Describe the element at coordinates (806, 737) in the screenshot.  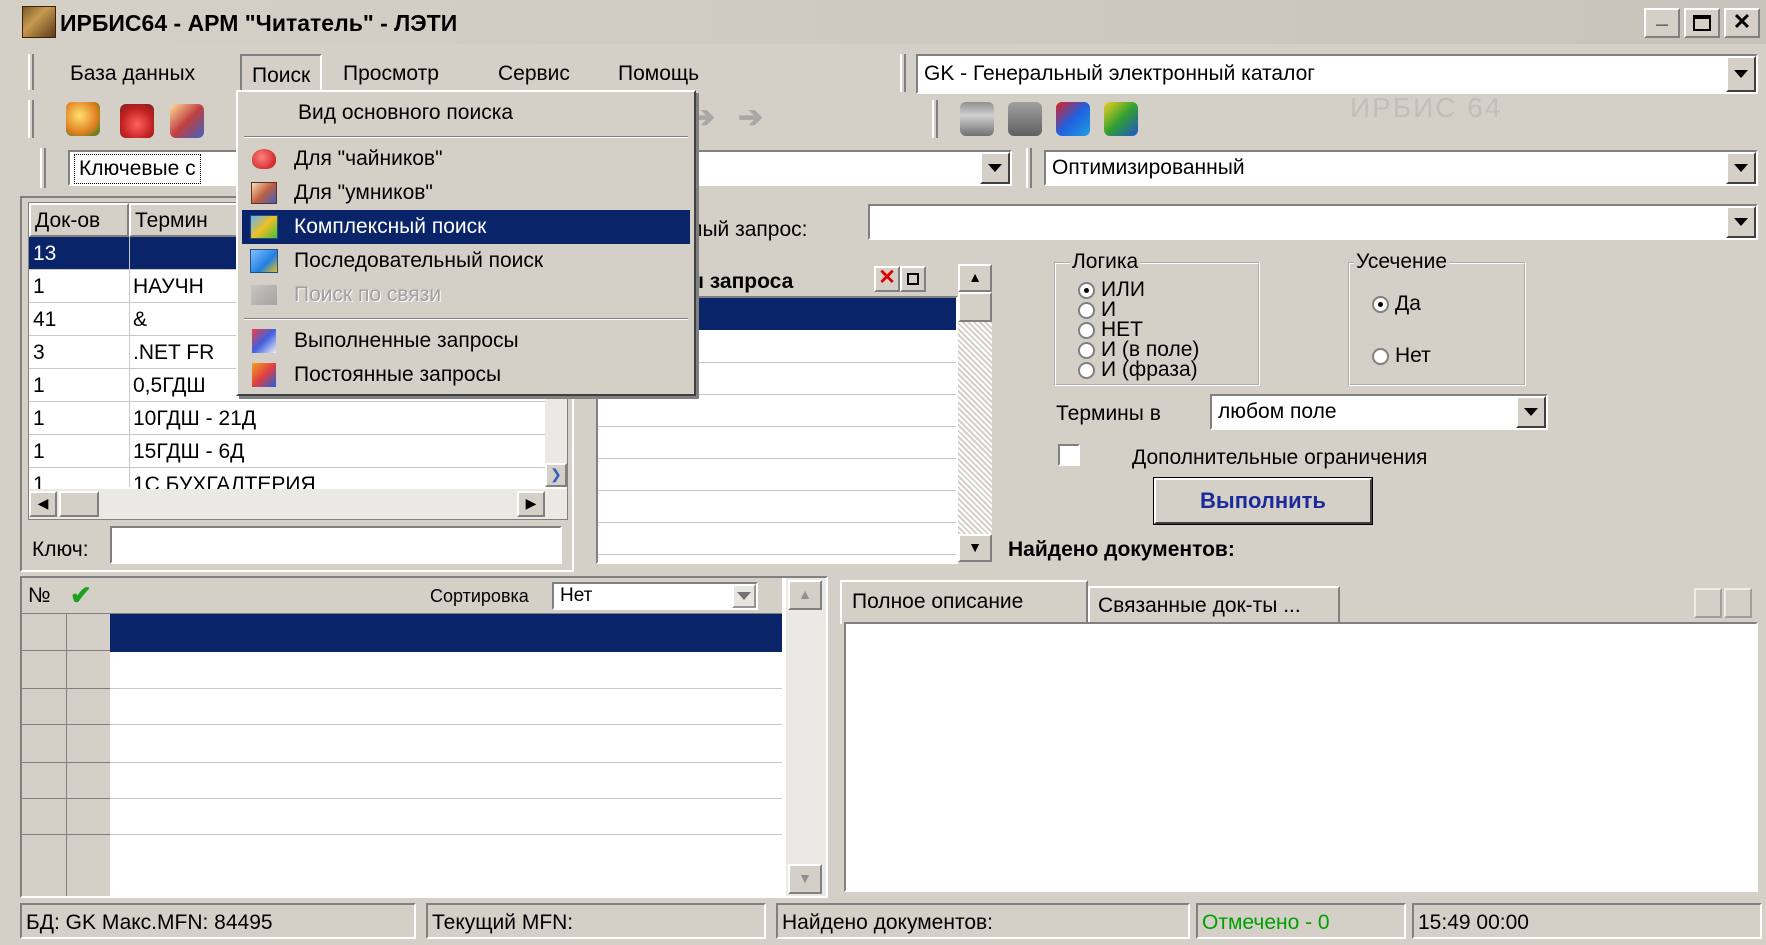
I see `results-vscroll: ▲ ▼` at that location.